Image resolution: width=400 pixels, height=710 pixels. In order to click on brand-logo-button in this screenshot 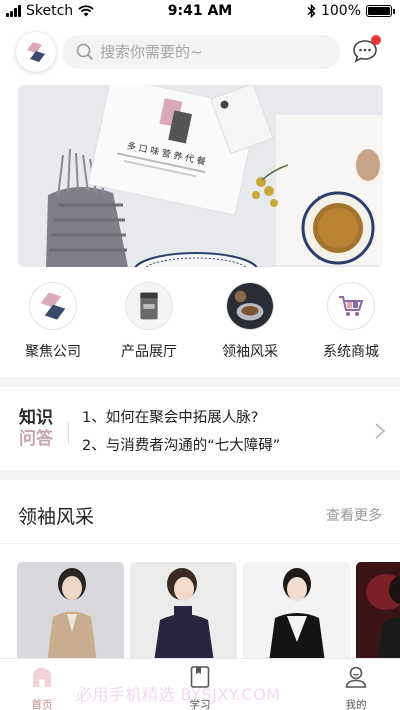, I will do `click(36, 52)`.